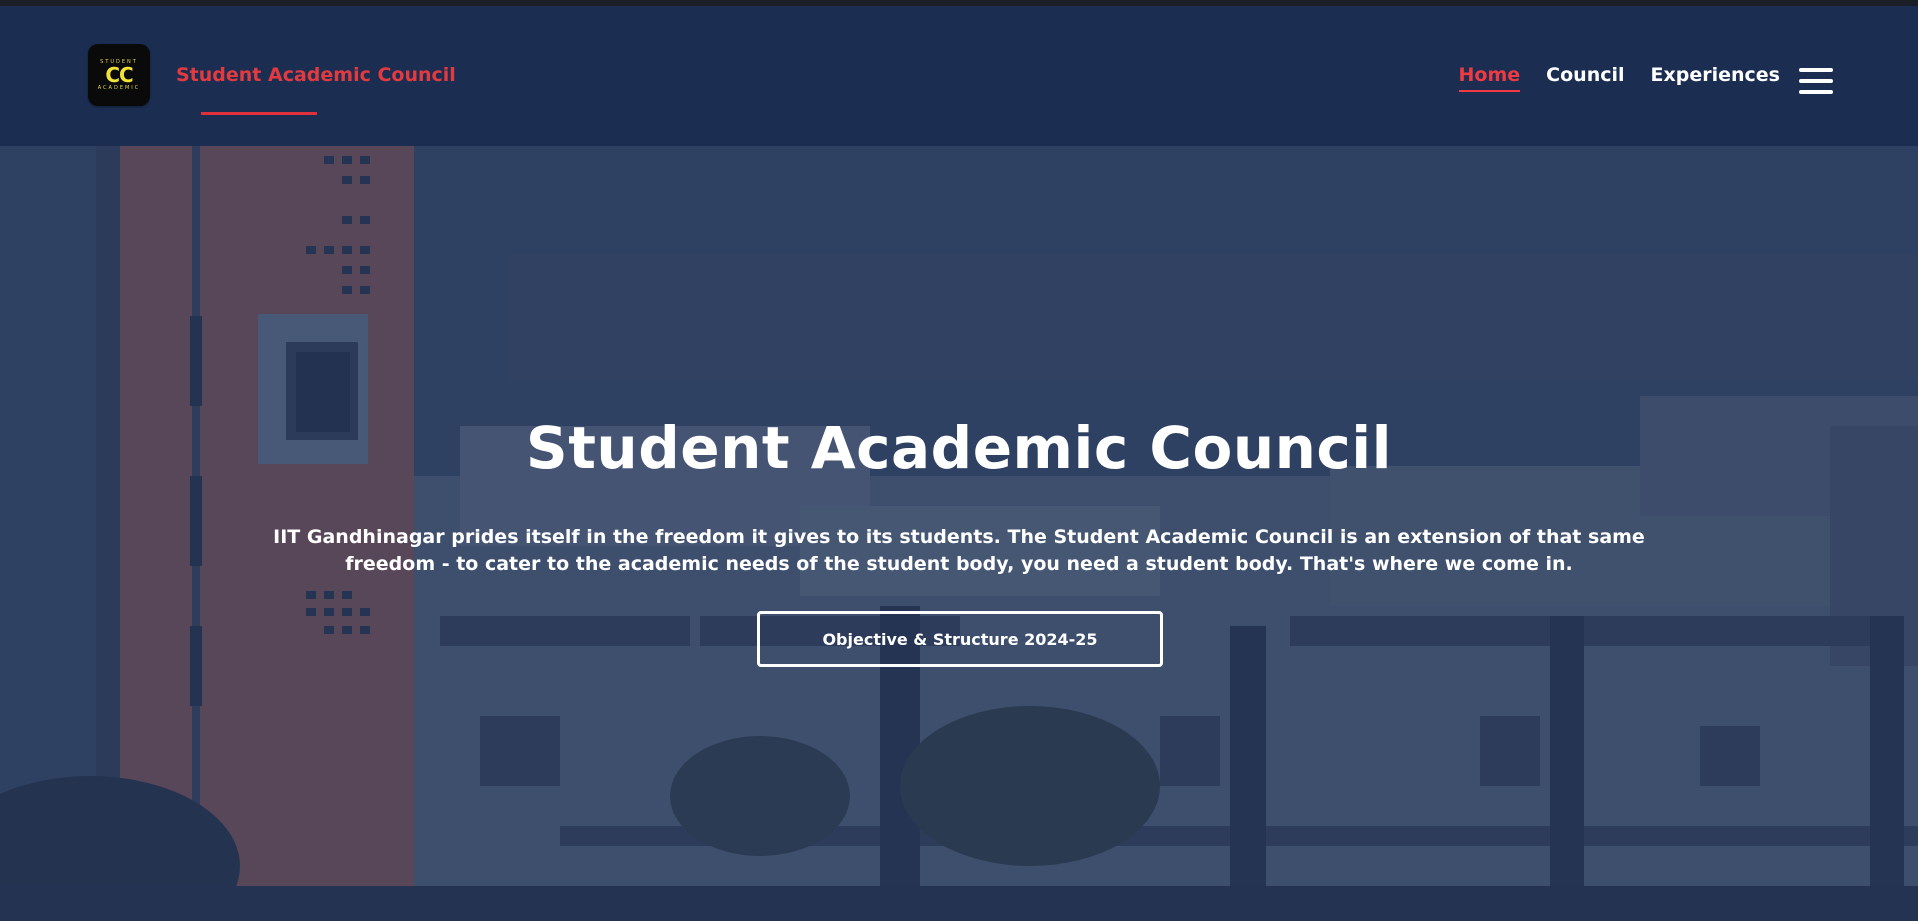 The width and height of the screenshot is (1918, 921). Describe the element at coordinates (960, 639) in the screenshot. I see `objective-structure-button: Objective & Structure 2024-25` at that location.